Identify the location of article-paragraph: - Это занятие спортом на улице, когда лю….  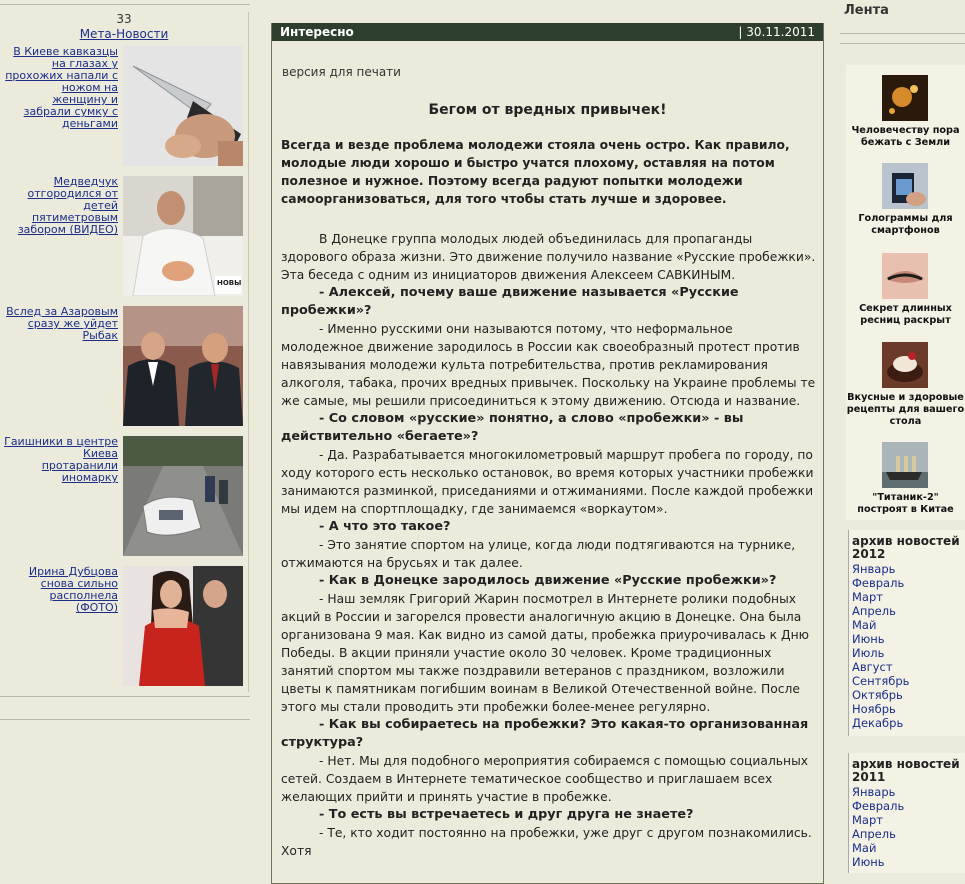
(538, 554).